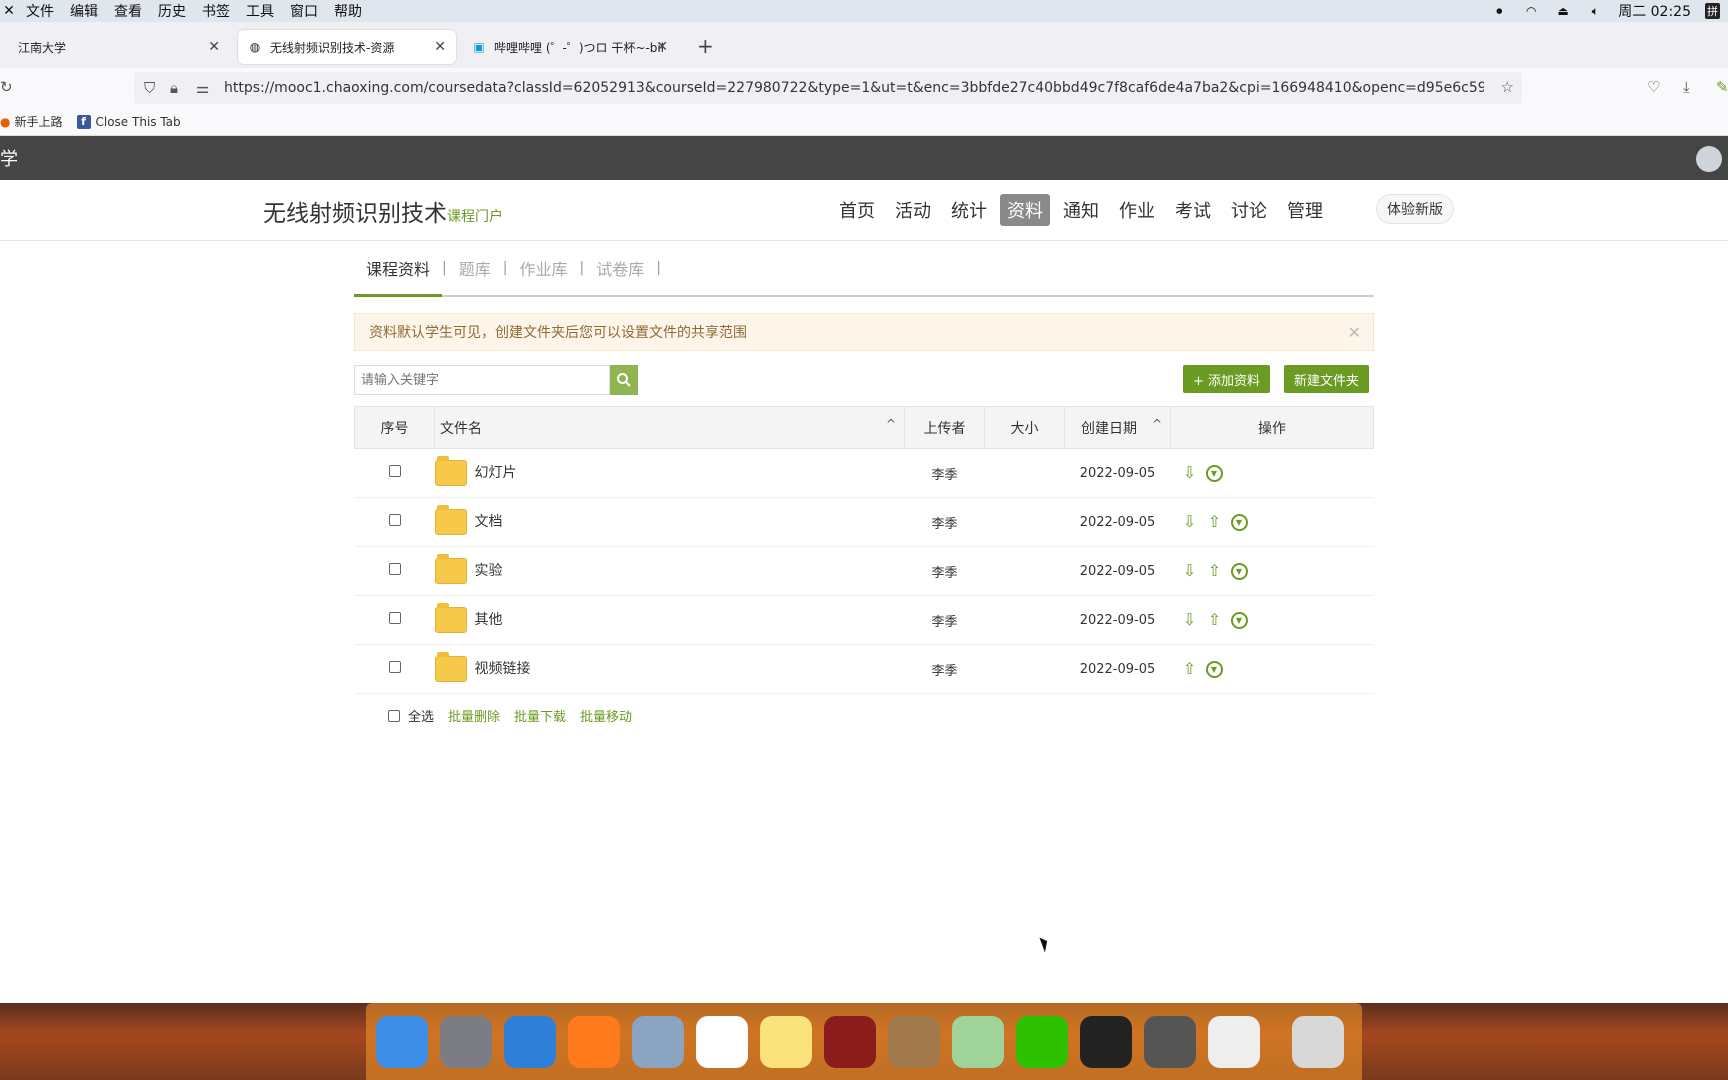 The image size is (1728, 1080). I want to click on file-name: 幻灯片, so click(496, 473).